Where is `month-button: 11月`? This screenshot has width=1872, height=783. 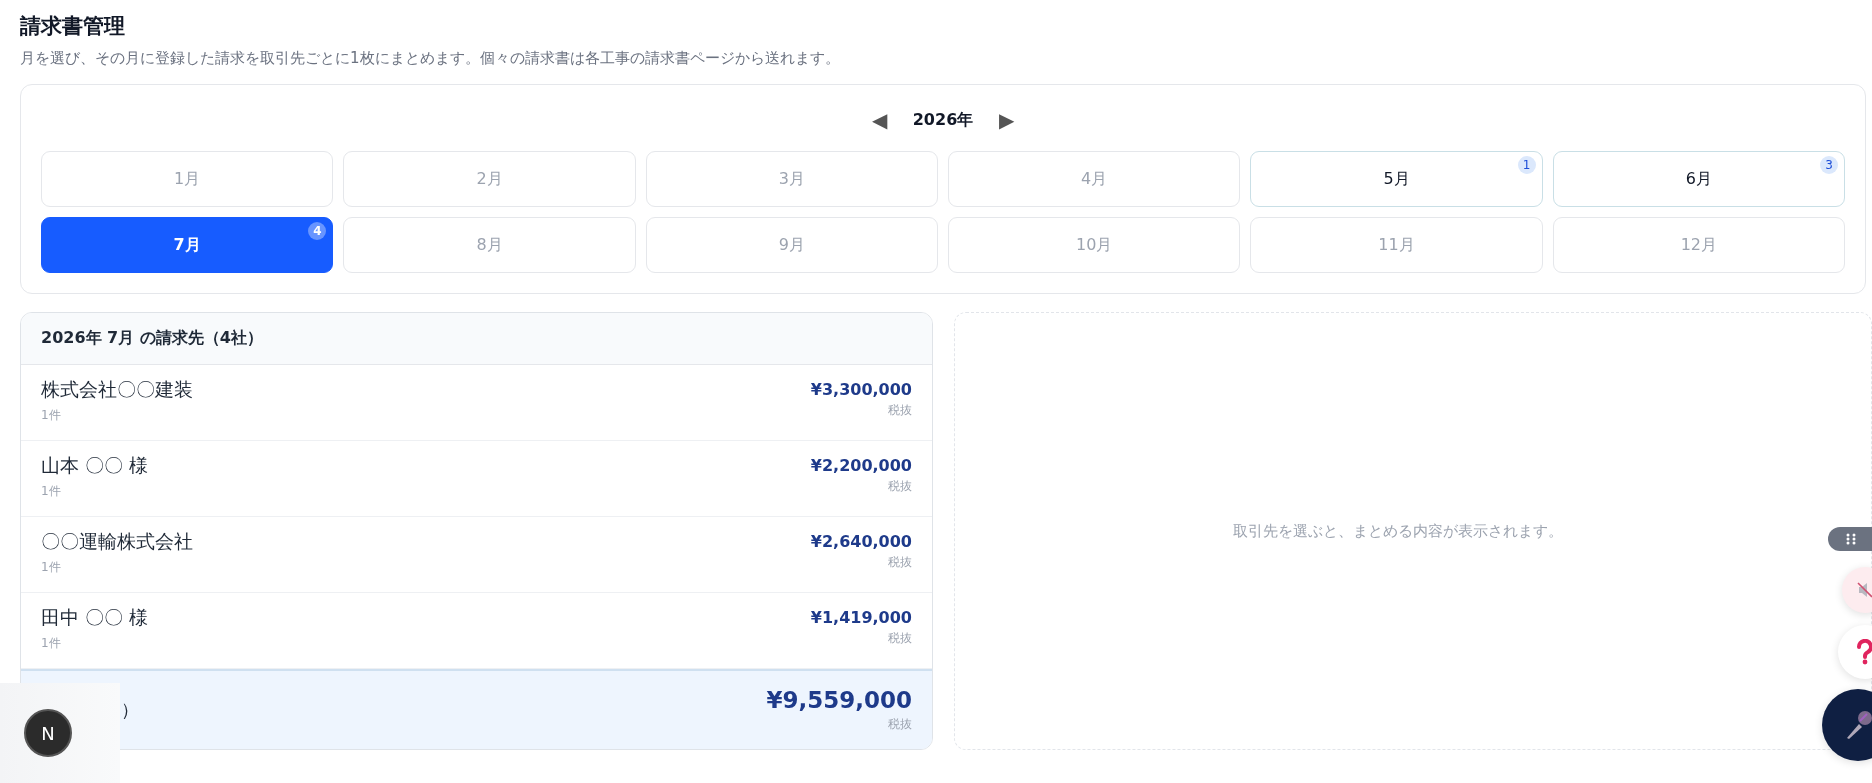
month-button: 11月 is located at coordinates (1396, 245).